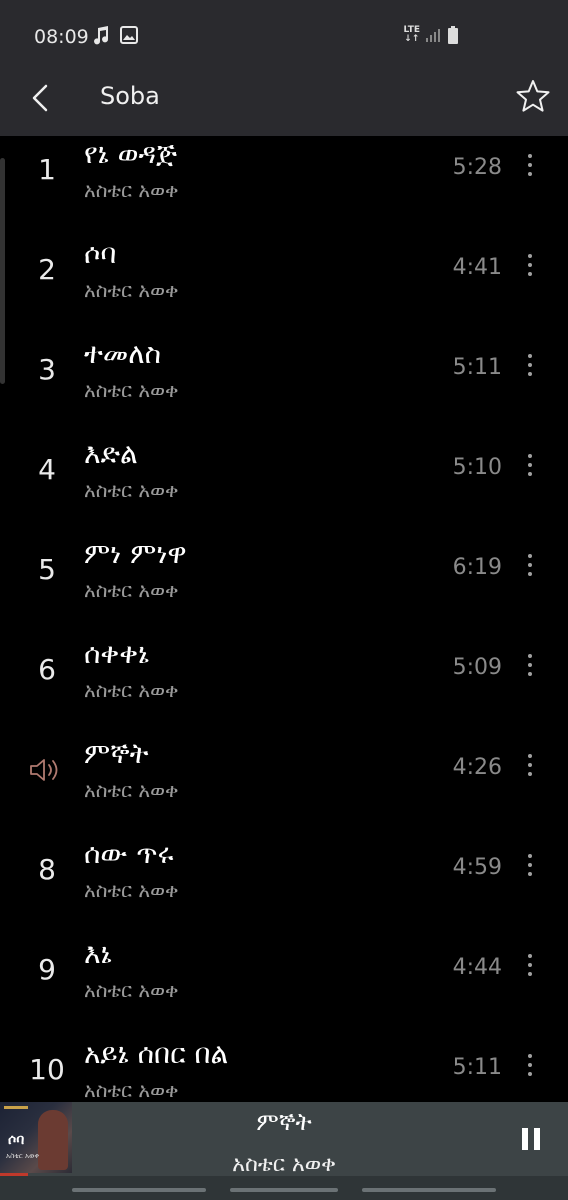 The width and height of the screenshot is (568, 1200). I want to click on track-title: ተመለስ, so click(123, 353).